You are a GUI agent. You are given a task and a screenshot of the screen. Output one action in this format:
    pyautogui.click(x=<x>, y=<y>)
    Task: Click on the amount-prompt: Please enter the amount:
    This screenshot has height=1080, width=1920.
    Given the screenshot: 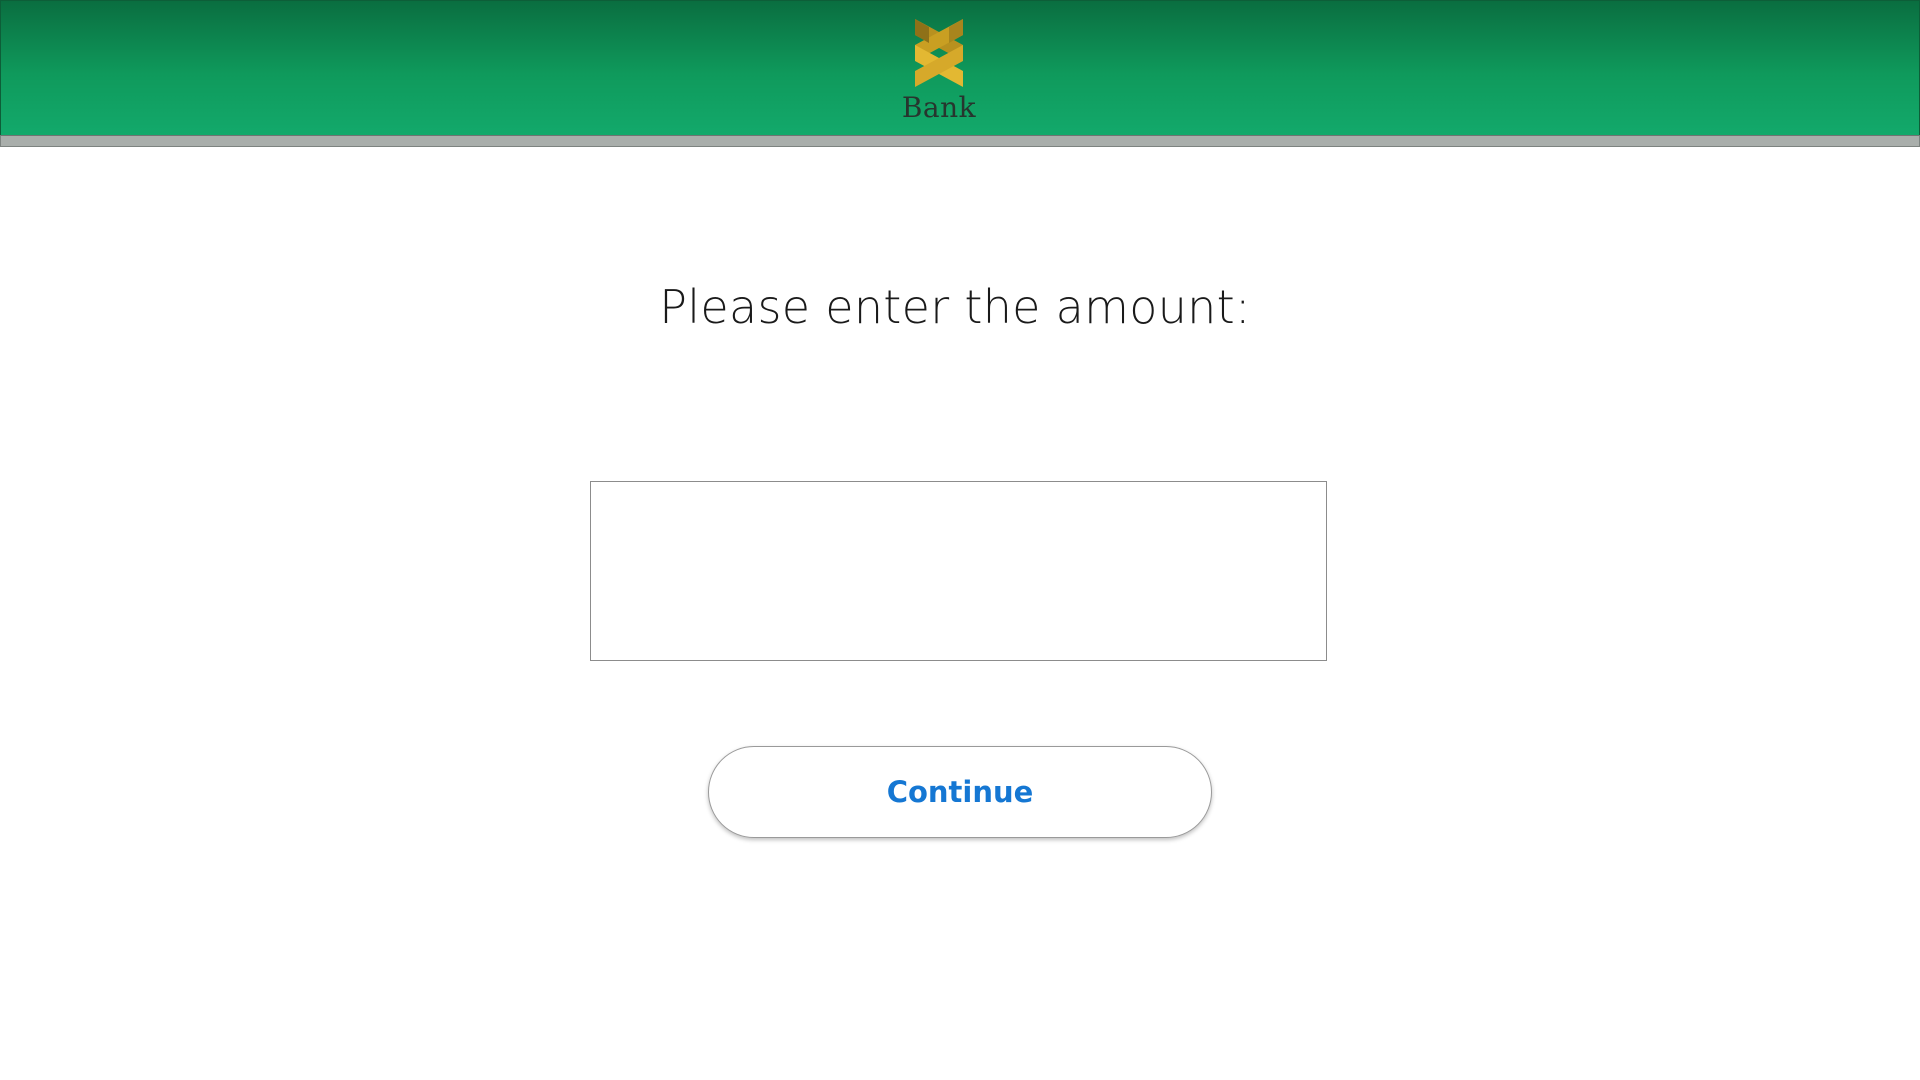 What is the action you would take?
    pyautogui.click(x=955, y=307)
    